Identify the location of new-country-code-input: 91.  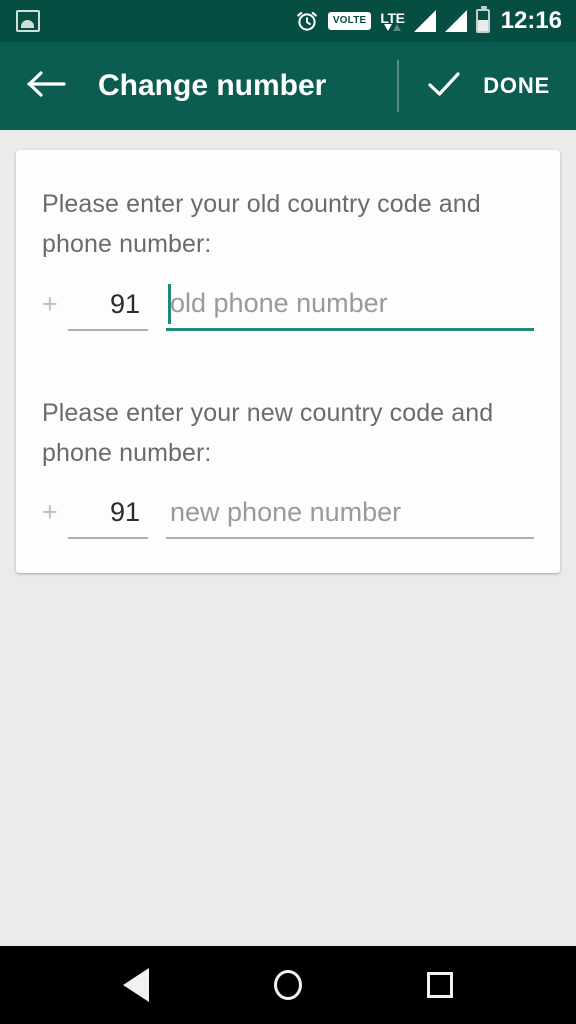
(108, 517).